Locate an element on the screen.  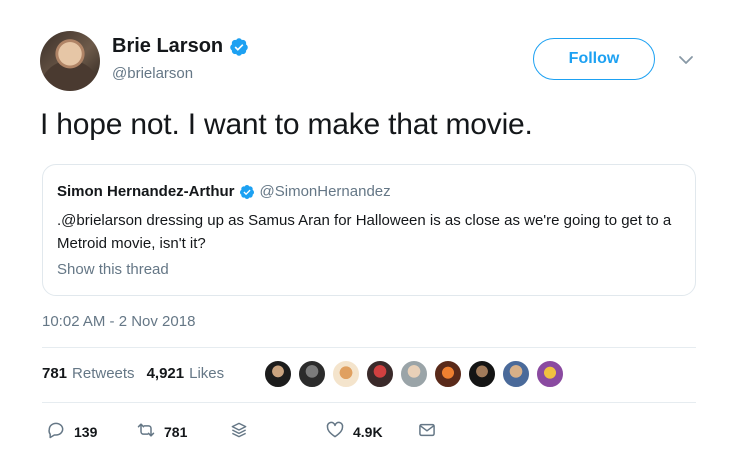
stack-button is located at coordinates (239, 431).